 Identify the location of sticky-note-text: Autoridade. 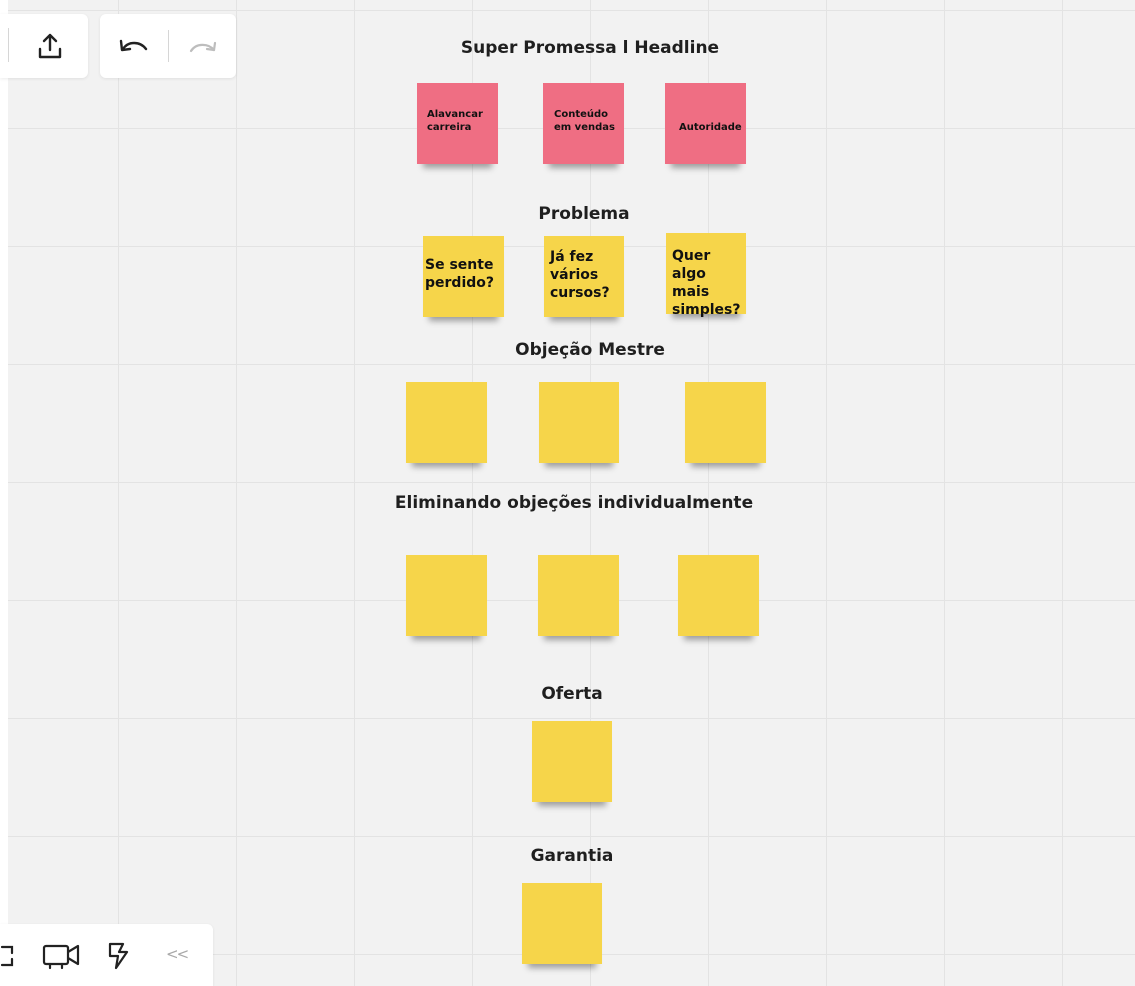
(710, 127).